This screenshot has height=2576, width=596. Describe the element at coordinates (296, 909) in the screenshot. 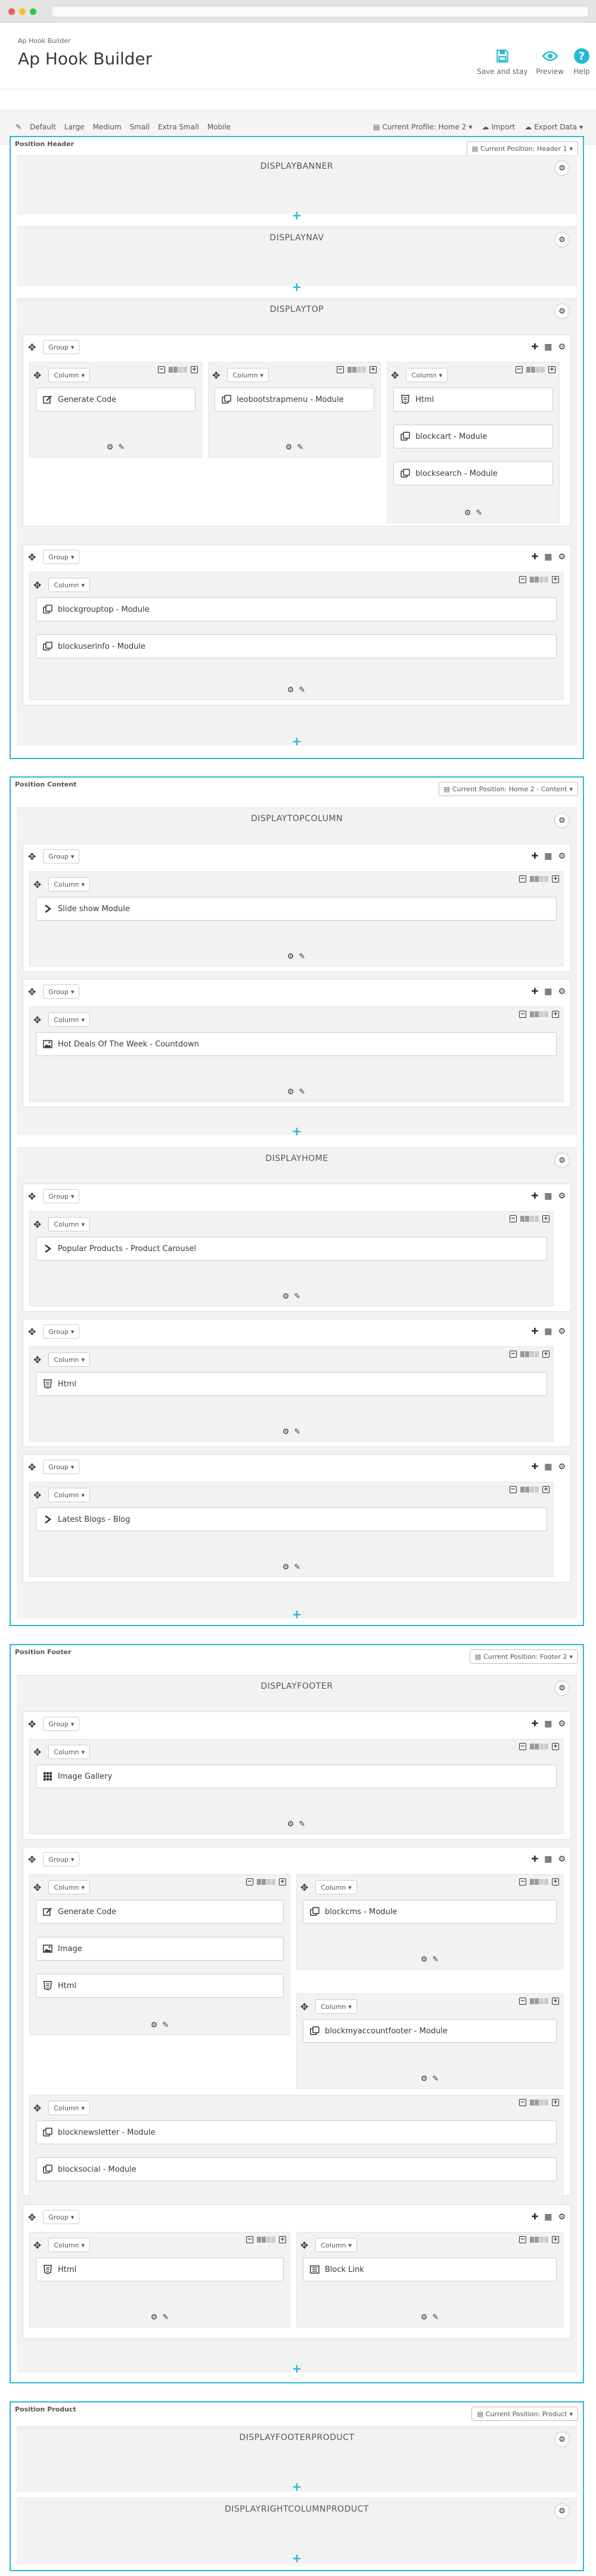

I see `module-item: Slide show Module` at that location.